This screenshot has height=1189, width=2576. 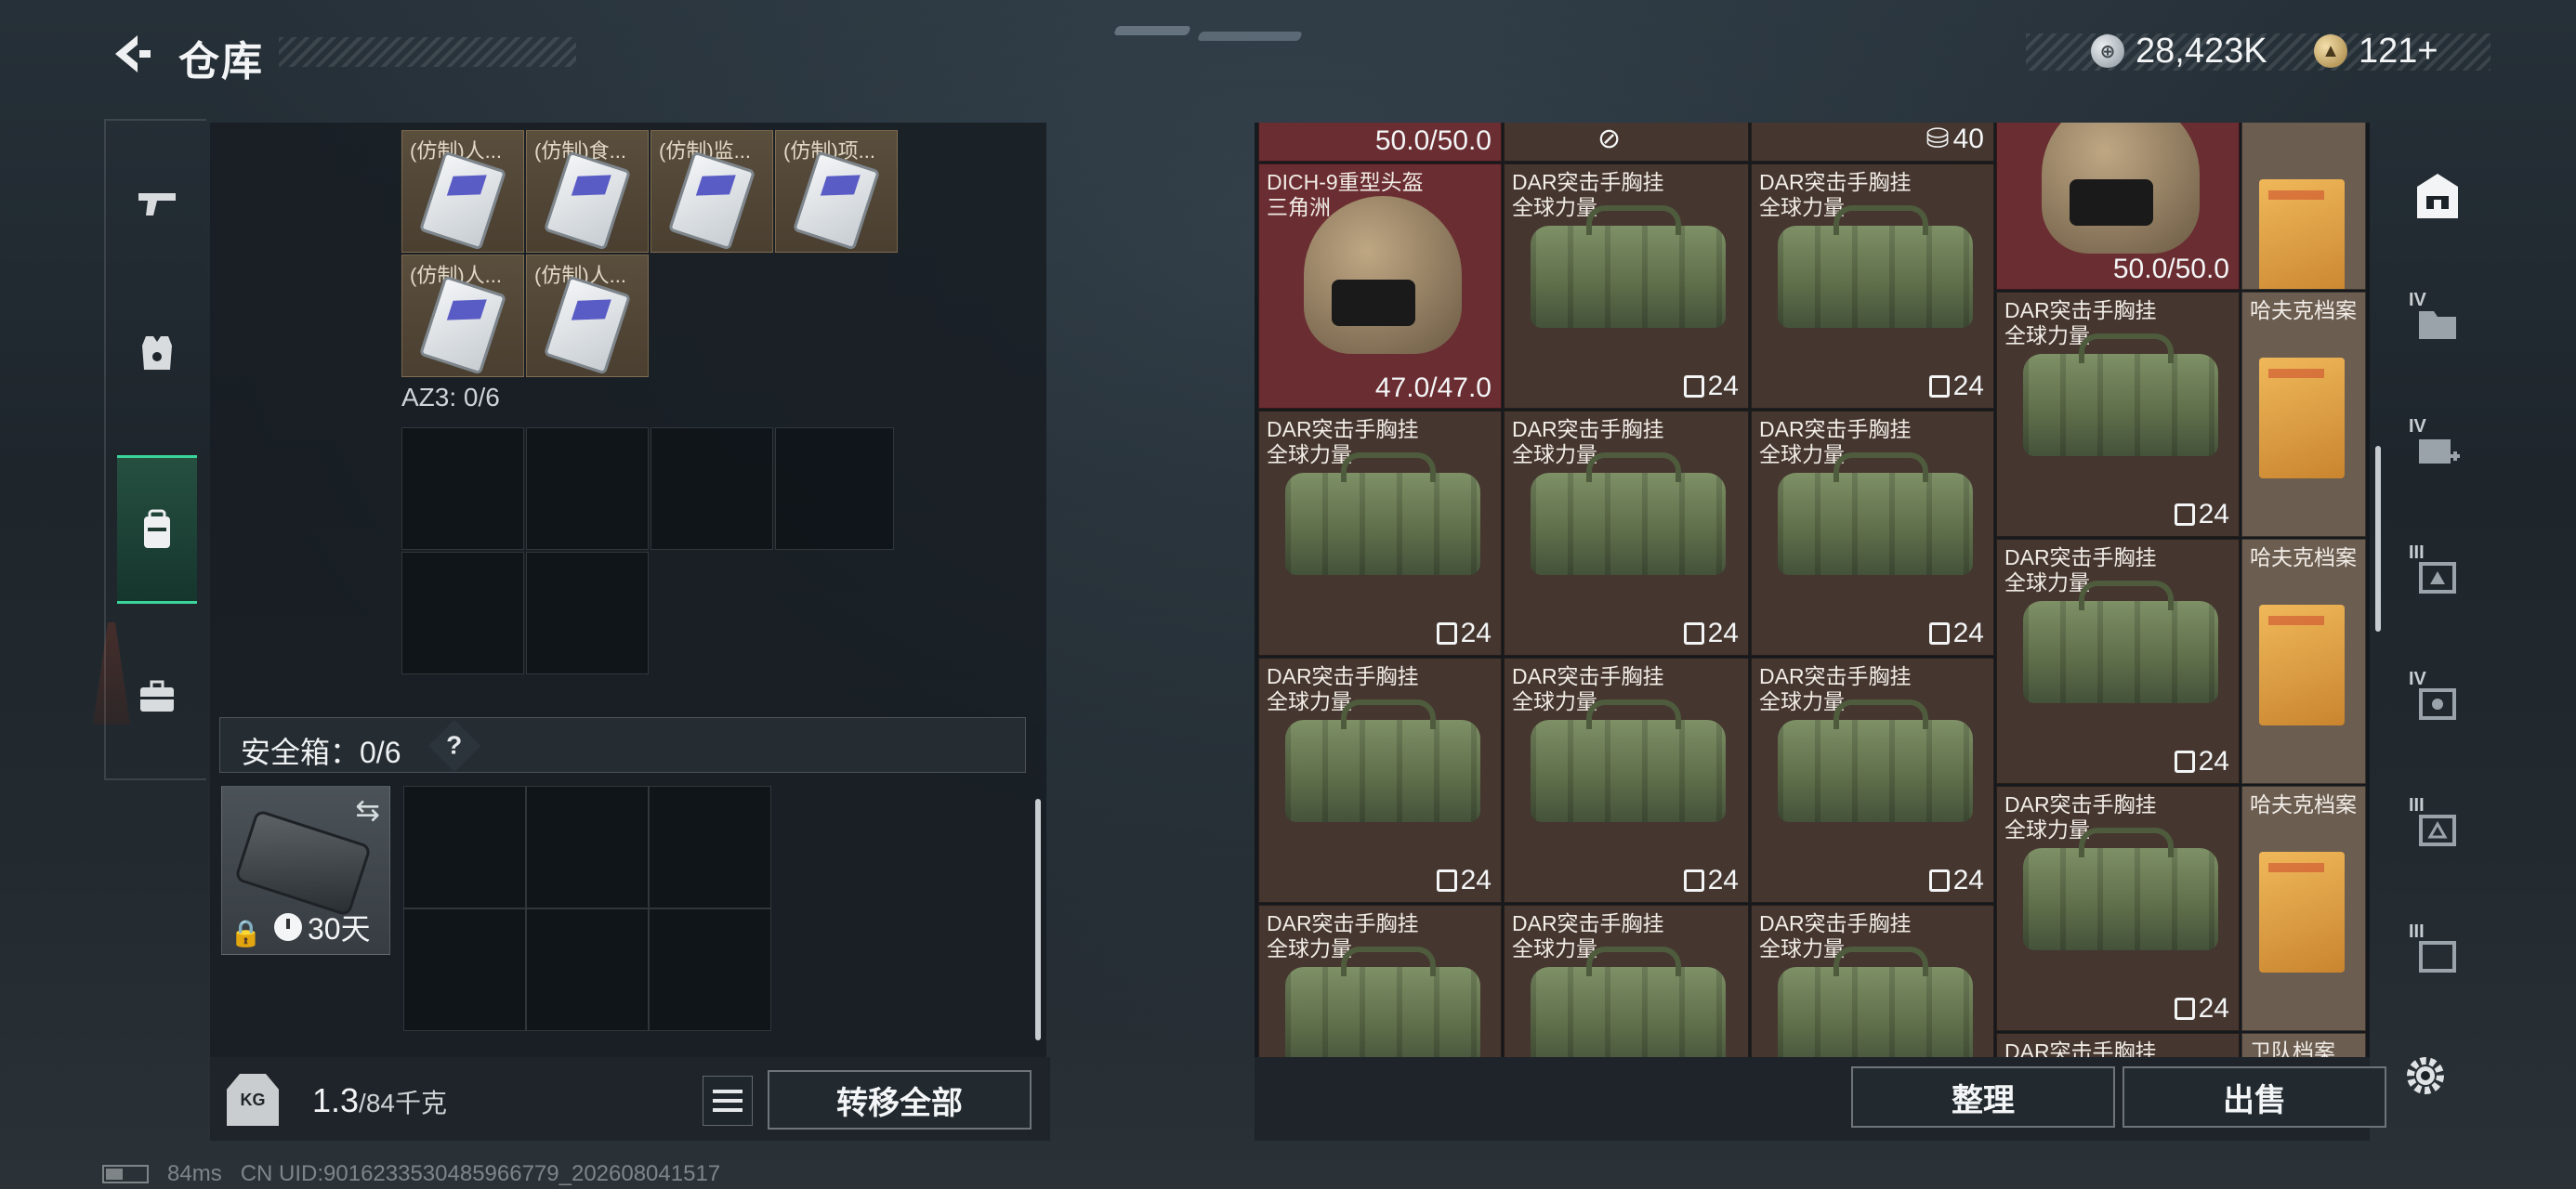 I want to click on helmet-icon, so click(x=2121, y=189).